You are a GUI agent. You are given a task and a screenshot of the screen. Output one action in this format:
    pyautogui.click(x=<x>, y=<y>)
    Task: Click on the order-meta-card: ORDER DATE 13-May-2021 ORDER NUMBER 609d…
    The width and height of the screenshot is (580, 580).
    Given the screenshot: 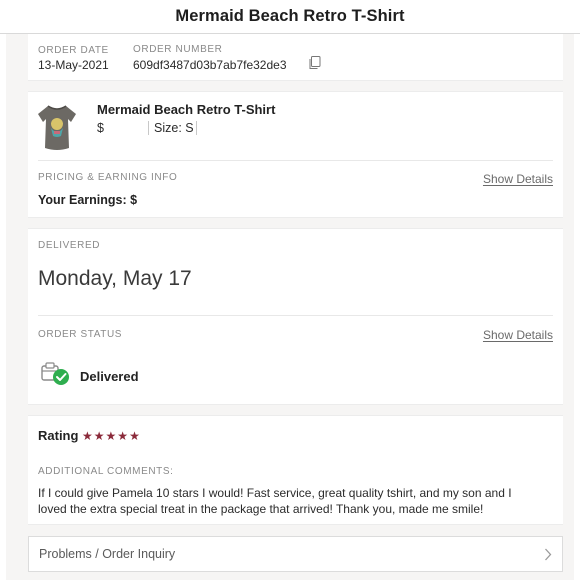 What is the action you would take?
    pyautogui.click(x=295, y=57)
    